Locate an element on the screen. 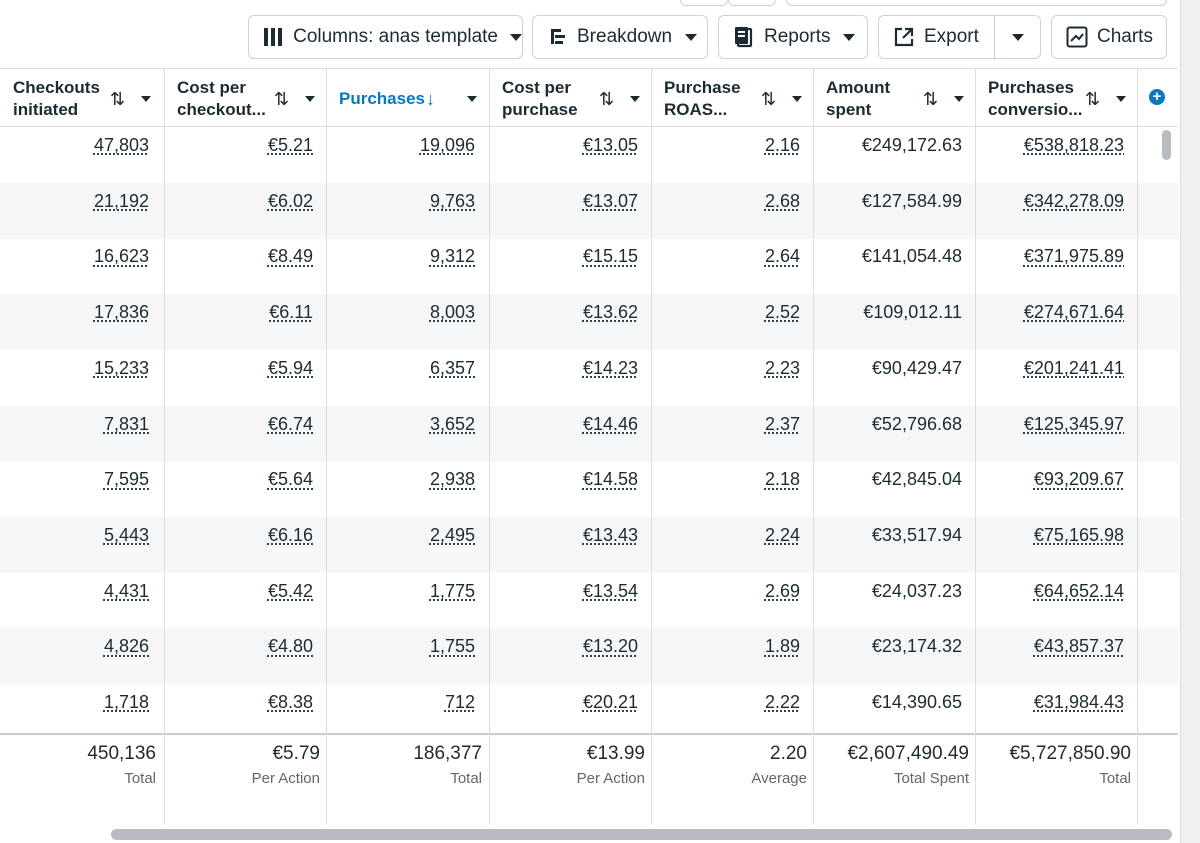 The width and height of the screenshot is (1200, 843). table-cell: 6,357 is located at coordinates (452, 368).